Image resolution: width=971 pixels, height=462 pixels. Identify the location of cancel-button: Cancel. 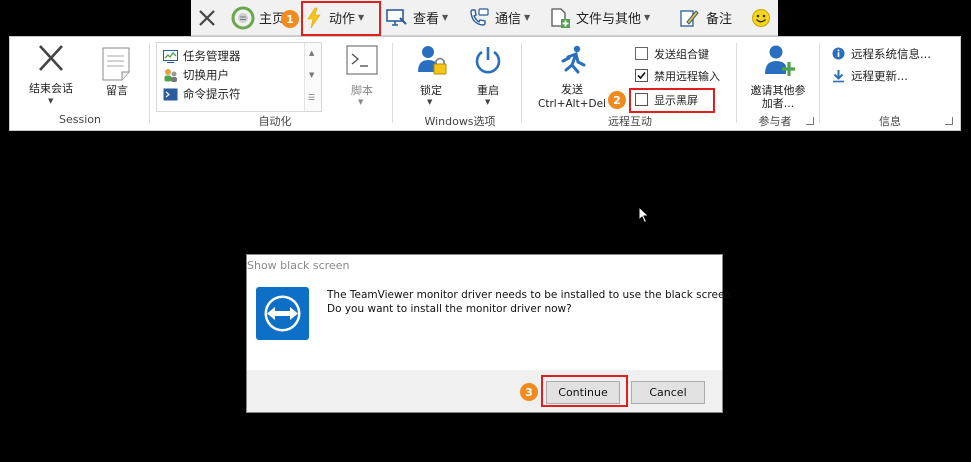
(668, 392).